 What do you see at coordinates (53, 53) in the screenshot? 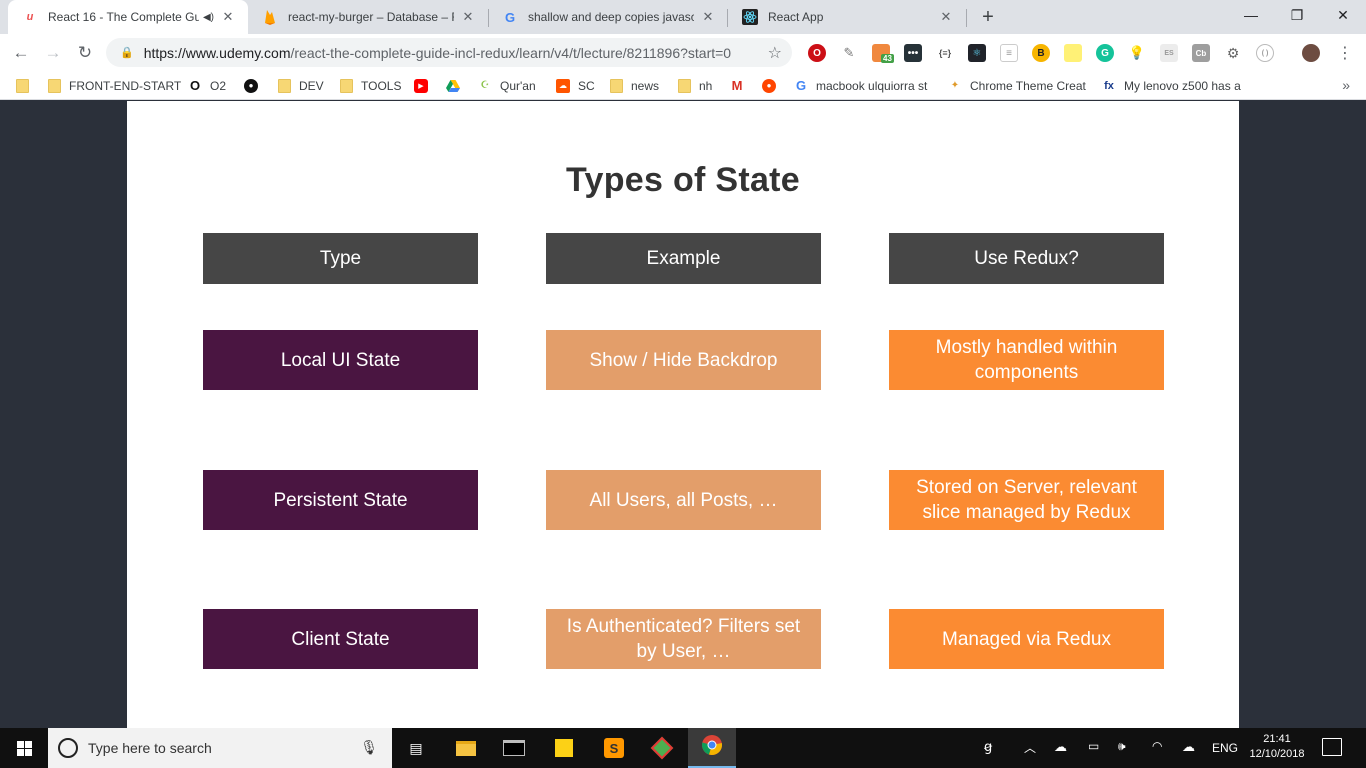
I see `forward-button: →` at bounding box center [53, 53].